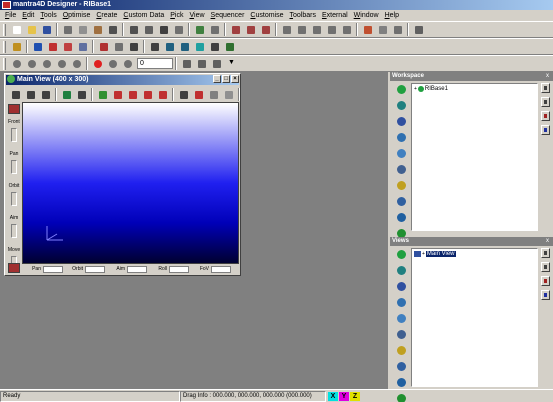 This screenshot has height=402, width=553. Describe the element at coordinates (28, 15) in the screenshot. I see `menu-edit: Edit` at that location.